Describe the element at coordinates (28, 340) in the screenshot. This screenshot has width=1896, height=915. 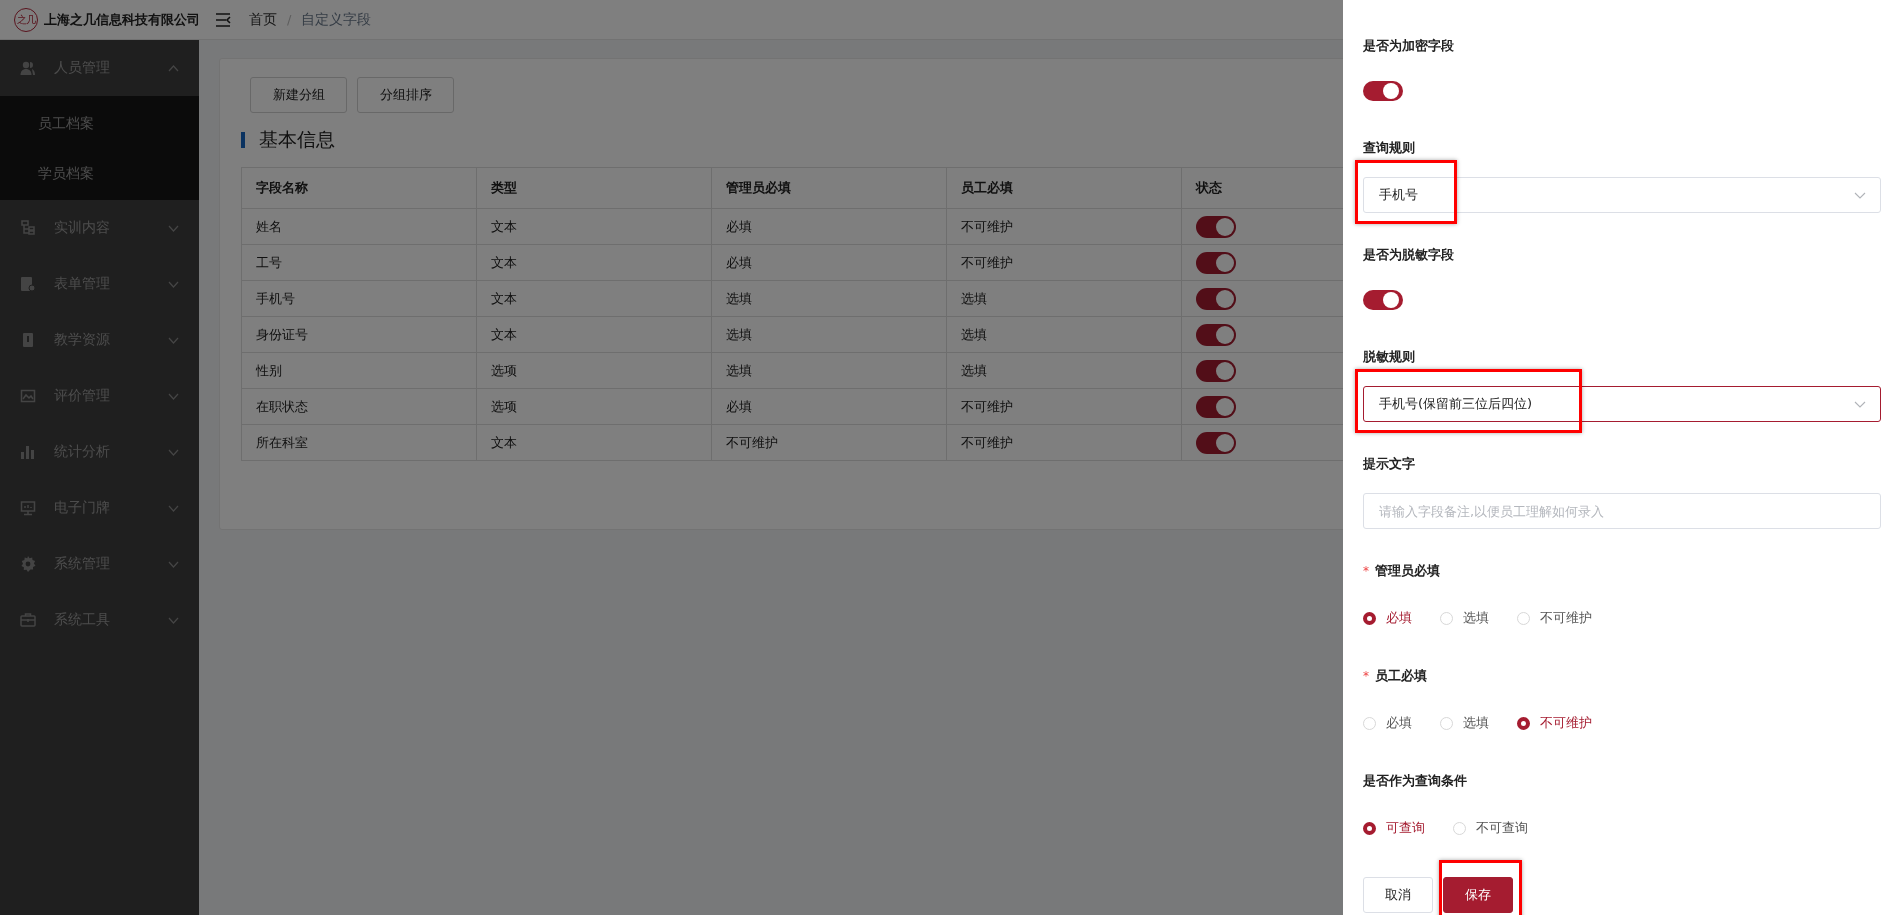
I see `book-icon` at that location.